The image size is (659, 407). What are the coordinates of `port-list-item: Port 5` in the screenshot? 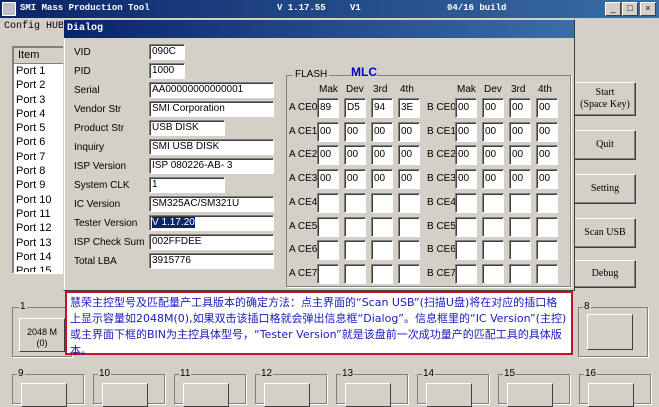 It's located at (39, 128).